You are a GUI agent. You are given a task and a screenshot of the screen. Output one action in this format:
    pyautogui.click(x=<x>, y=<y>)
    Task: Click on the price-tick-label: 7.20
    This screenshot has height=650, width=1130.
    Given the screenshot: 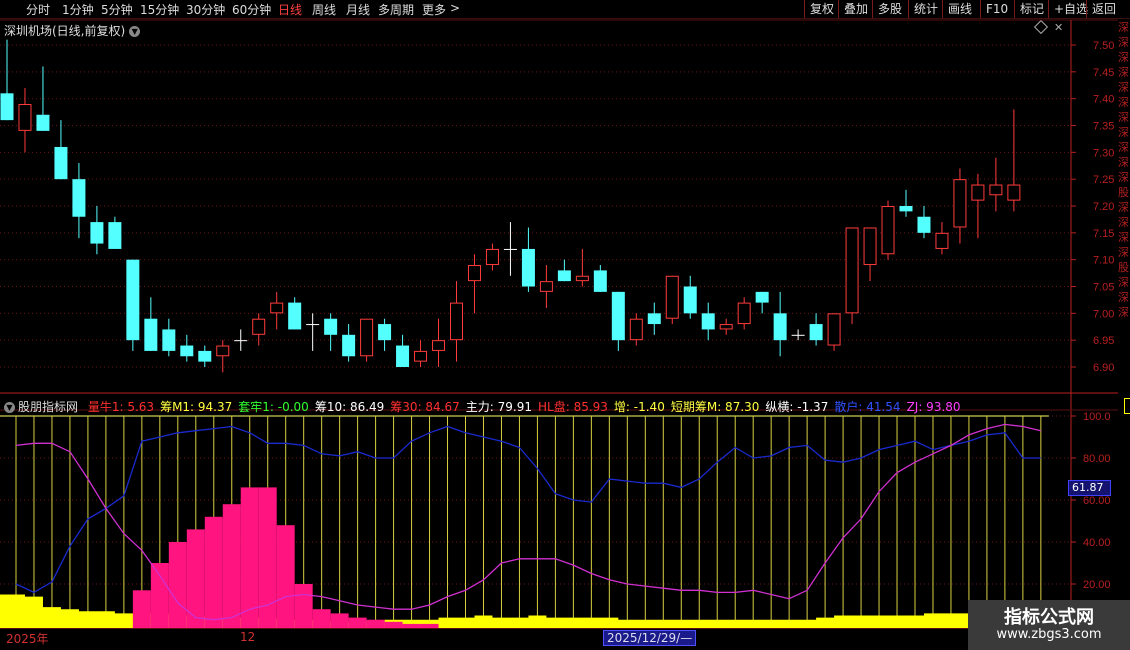 What is the action you would take?
    pyautogui.click(x=1103, y=207)
    